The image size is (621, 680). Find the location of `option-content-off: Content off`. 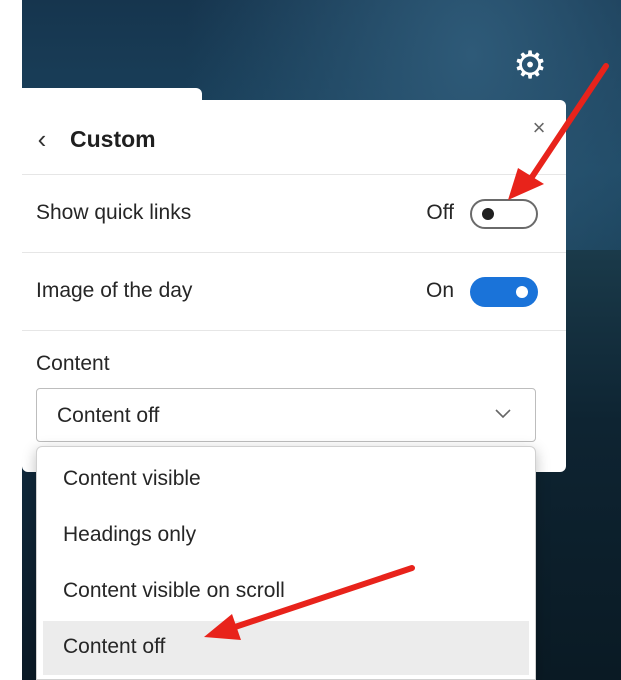

option-content-off: Content off is located at coordinates (286, 648).